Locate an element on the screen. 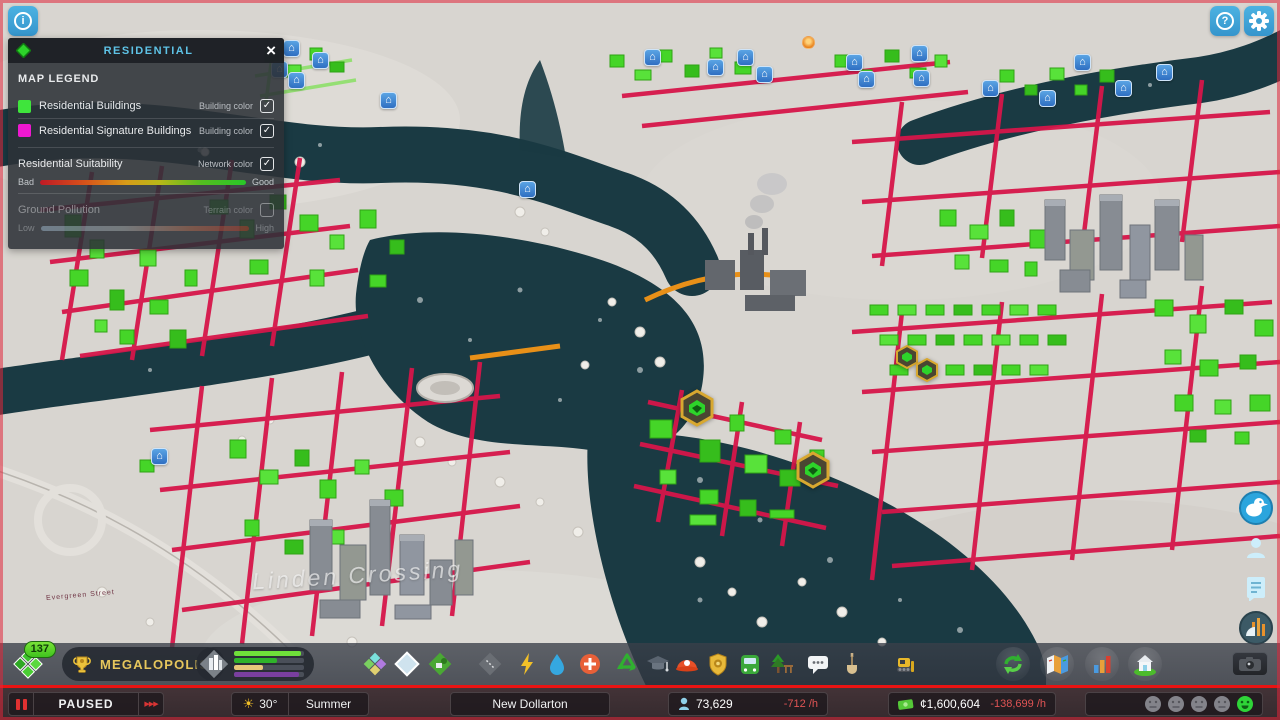  police-shield-icon is located at coordinates (718, 664).